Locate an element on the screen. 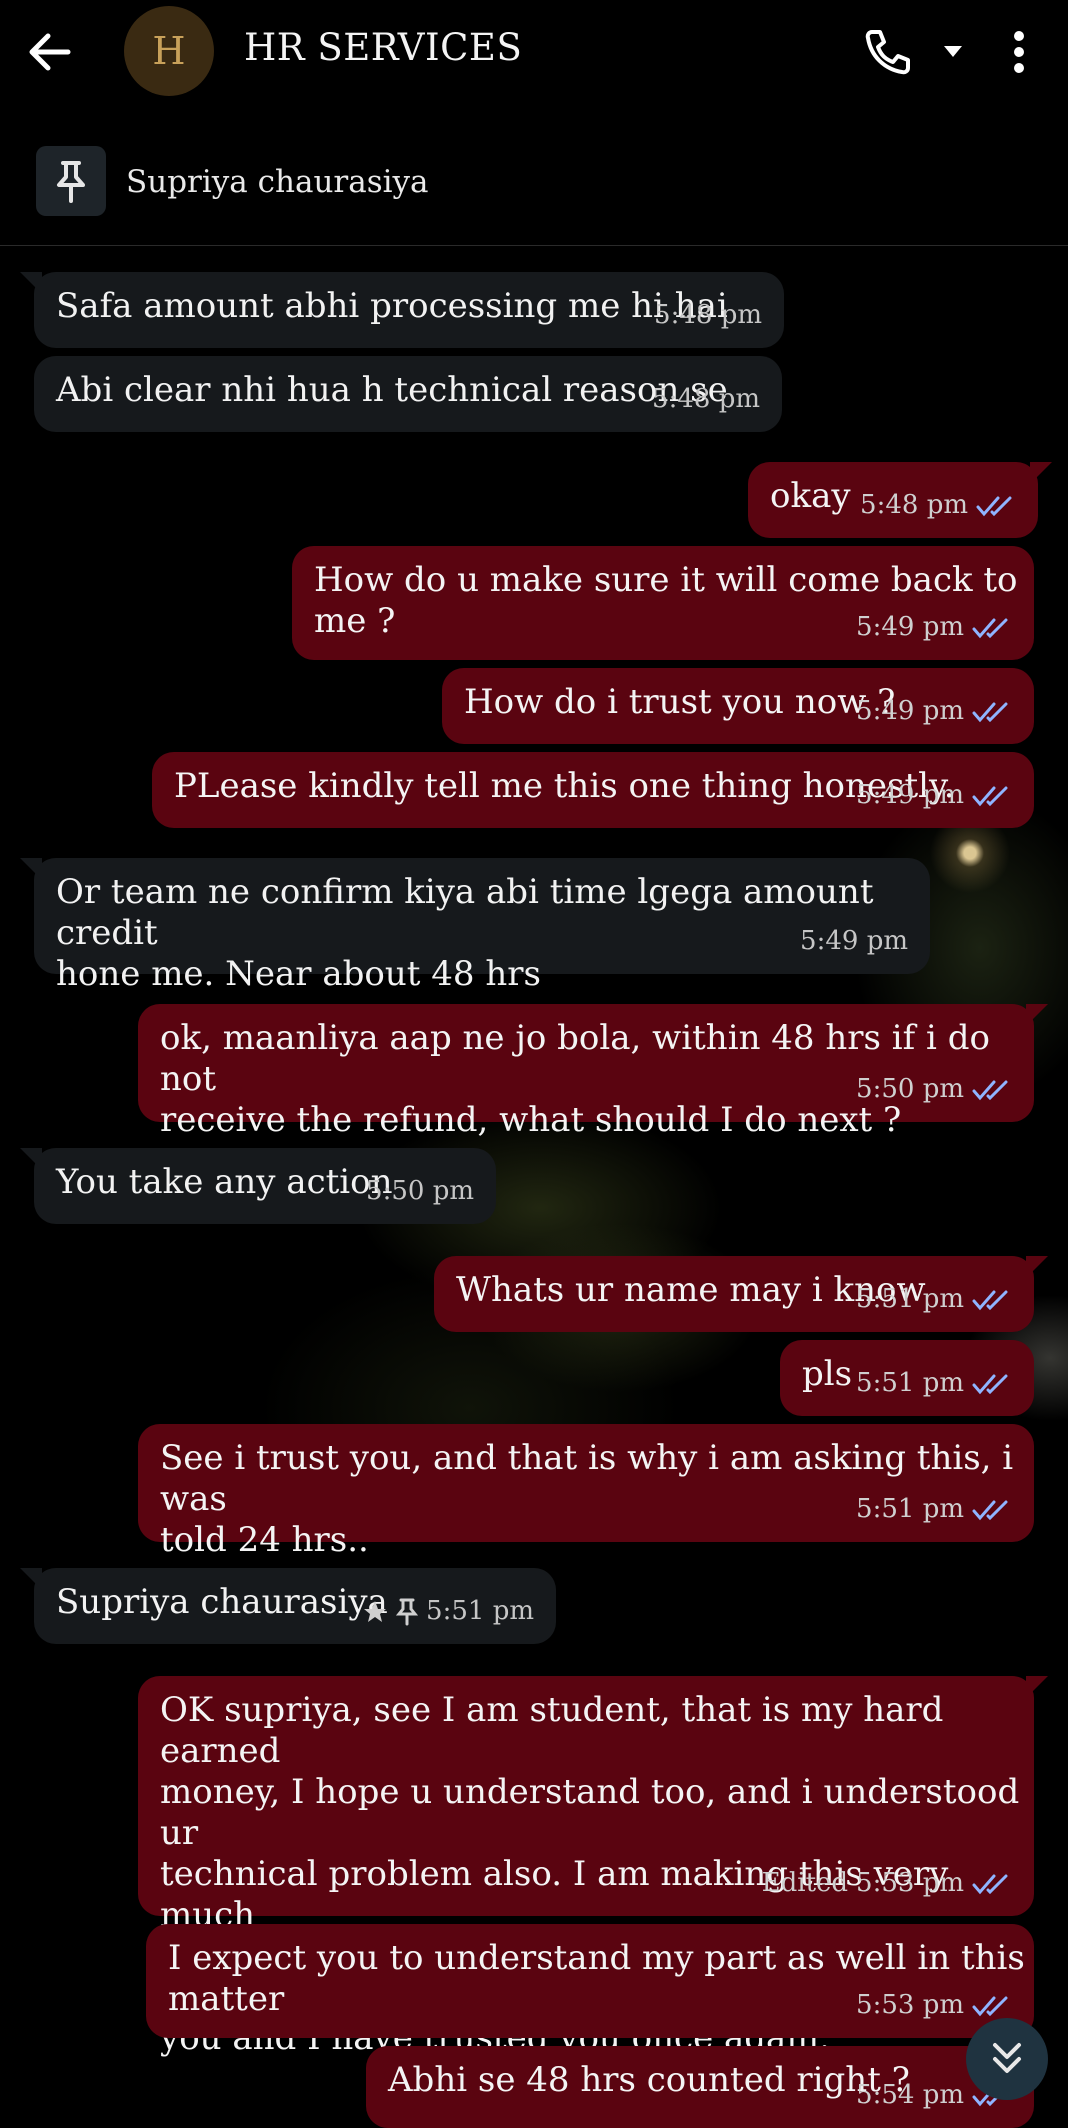 The height and width of the screenshot is (2128, 1068). call-options-chevron-down-icon is located at coordinates (953, 51).